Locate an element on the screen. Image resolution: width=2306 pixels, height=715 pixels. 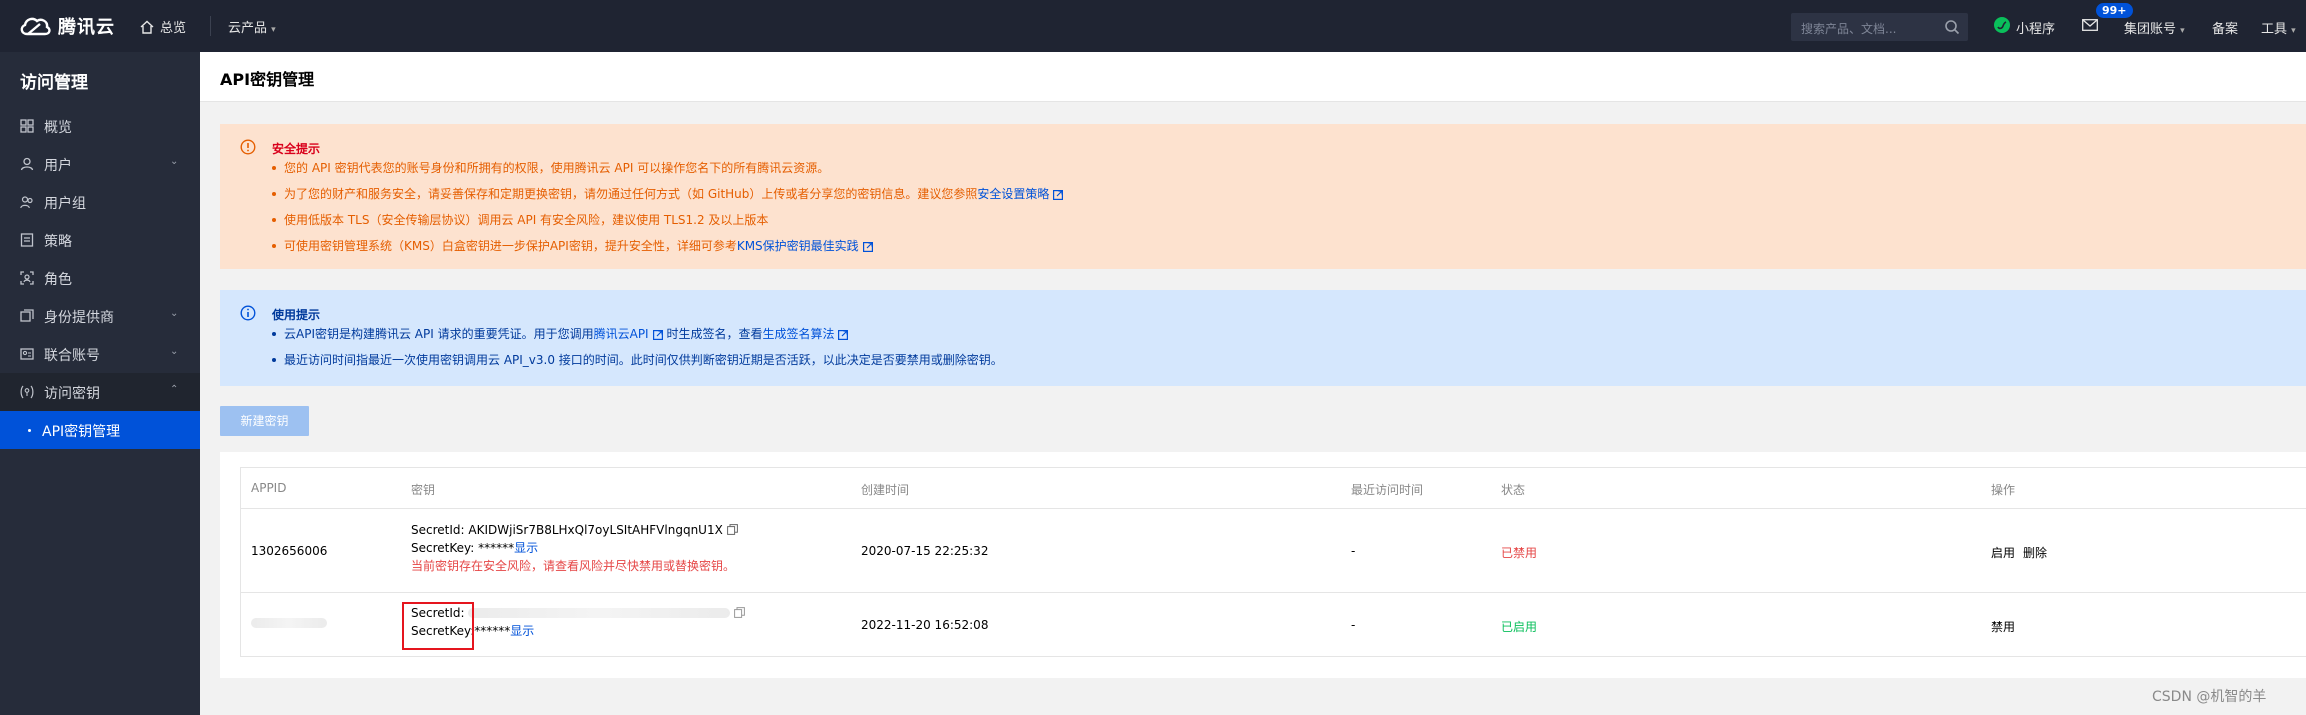
sidebar-item-label: 访问密钥 is located at coordinates (72, 394).